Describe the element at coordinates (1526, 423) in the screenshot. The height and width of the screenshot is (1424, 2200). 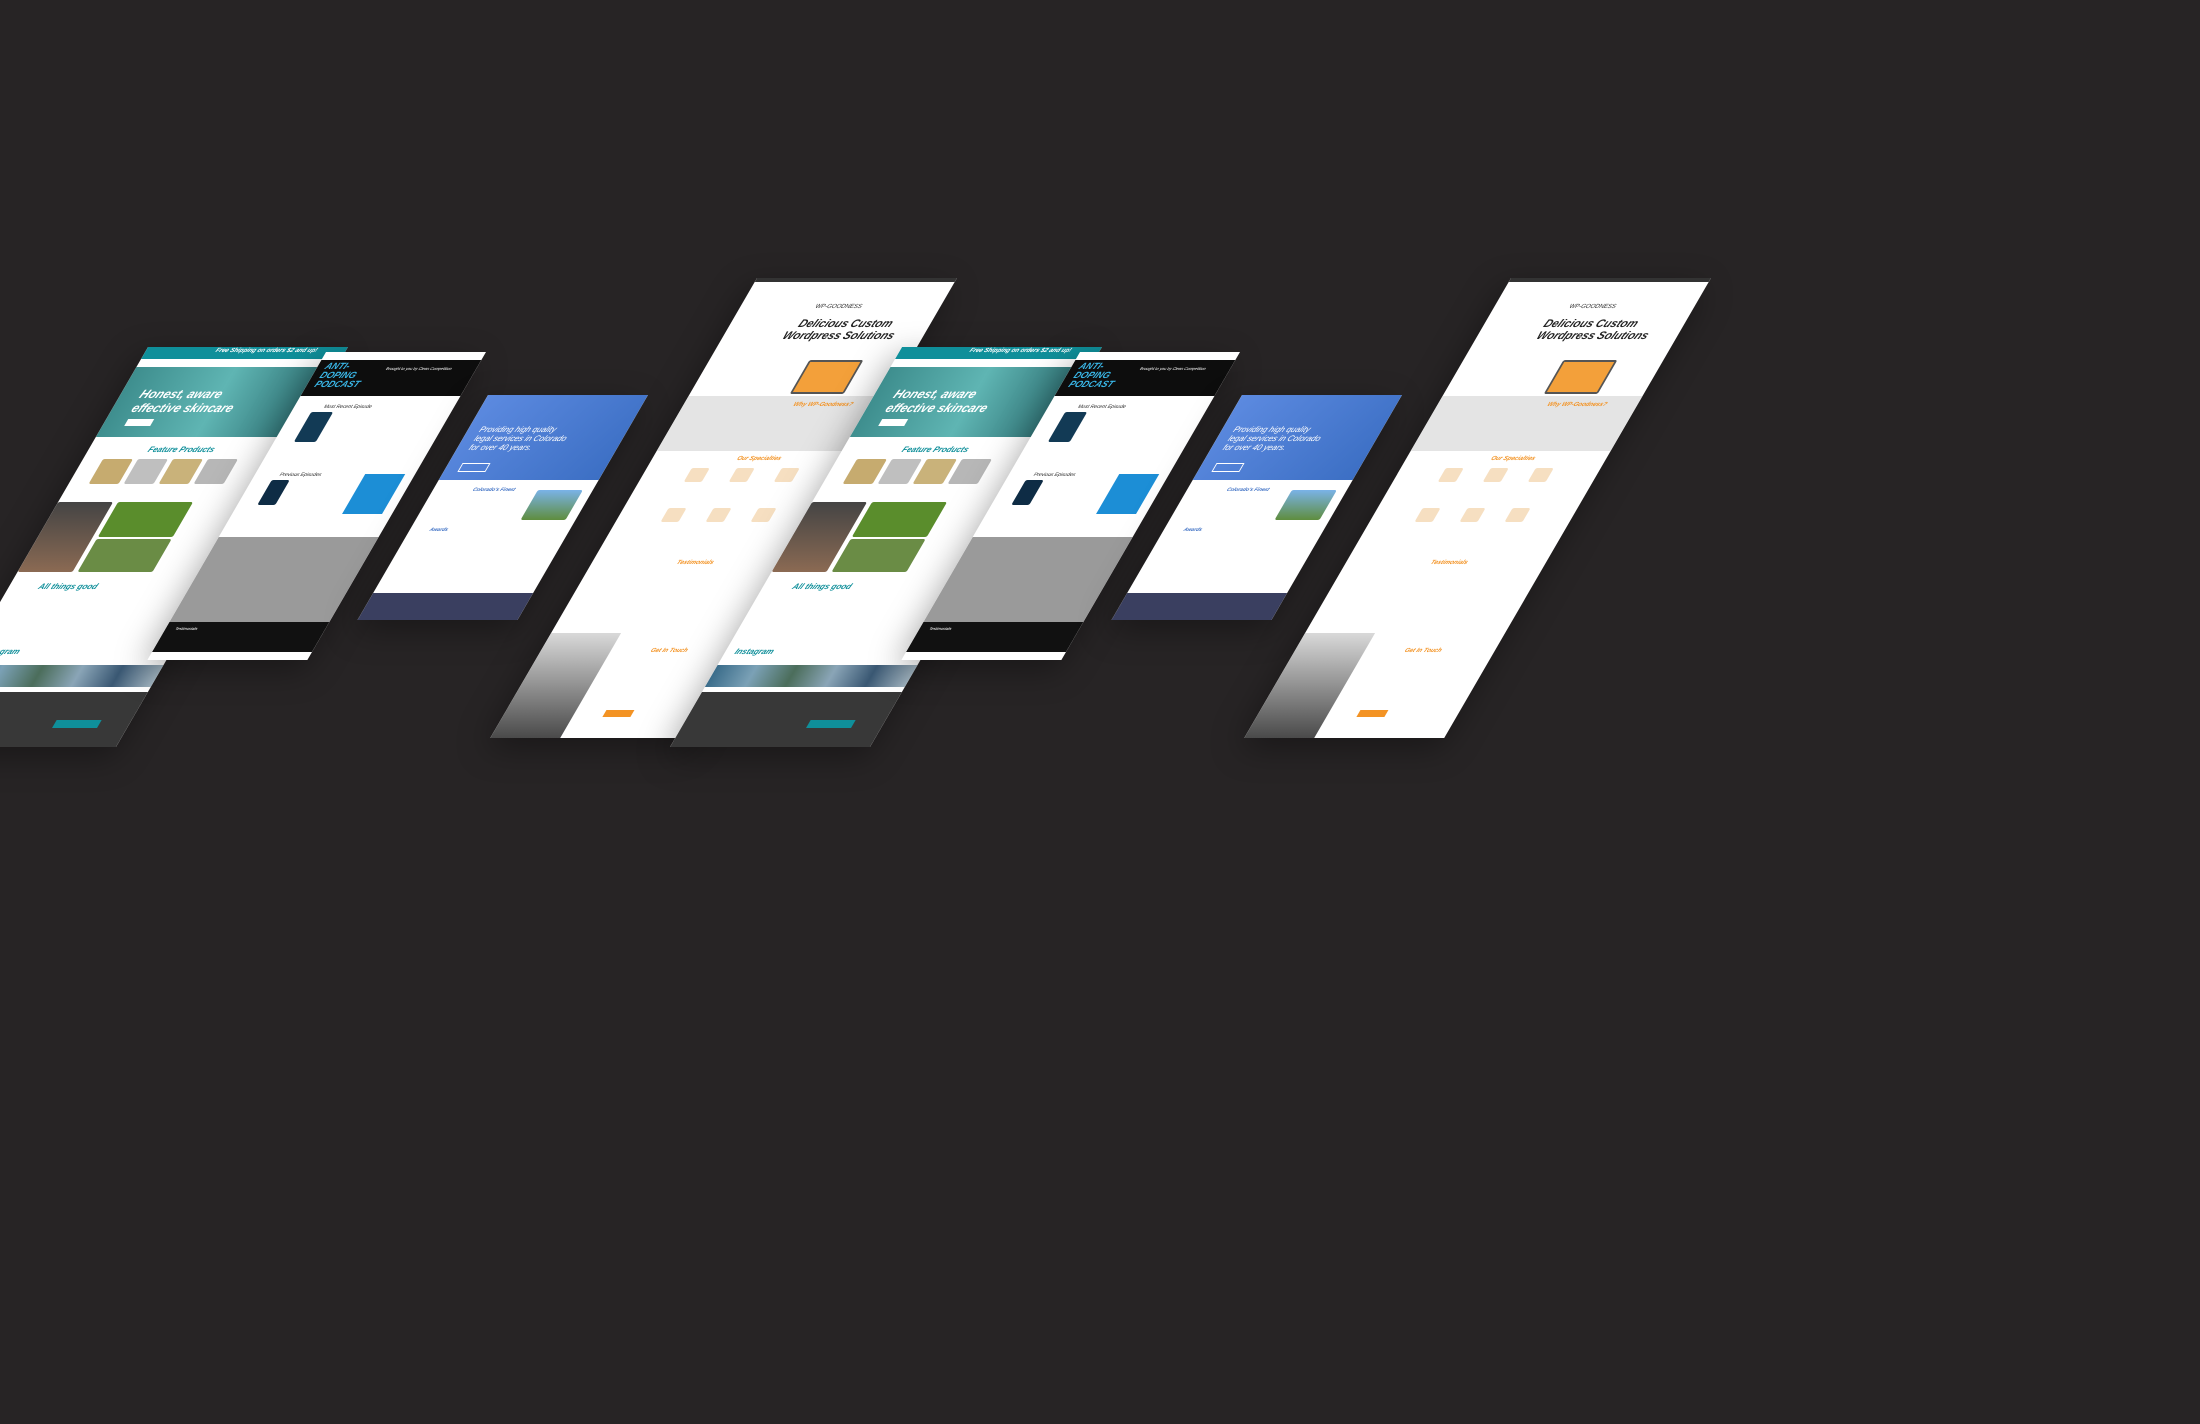
I see `wp-why-section: Why WP-Goodness?` at that location.